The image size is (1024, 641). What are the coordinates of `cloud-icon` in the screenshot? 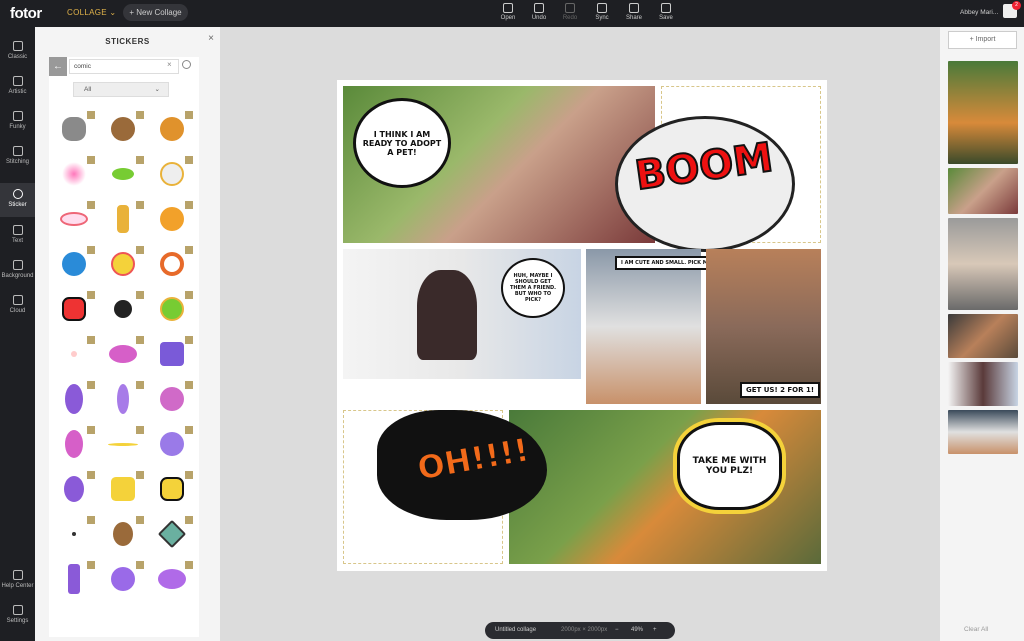 It's located at (17, 300).